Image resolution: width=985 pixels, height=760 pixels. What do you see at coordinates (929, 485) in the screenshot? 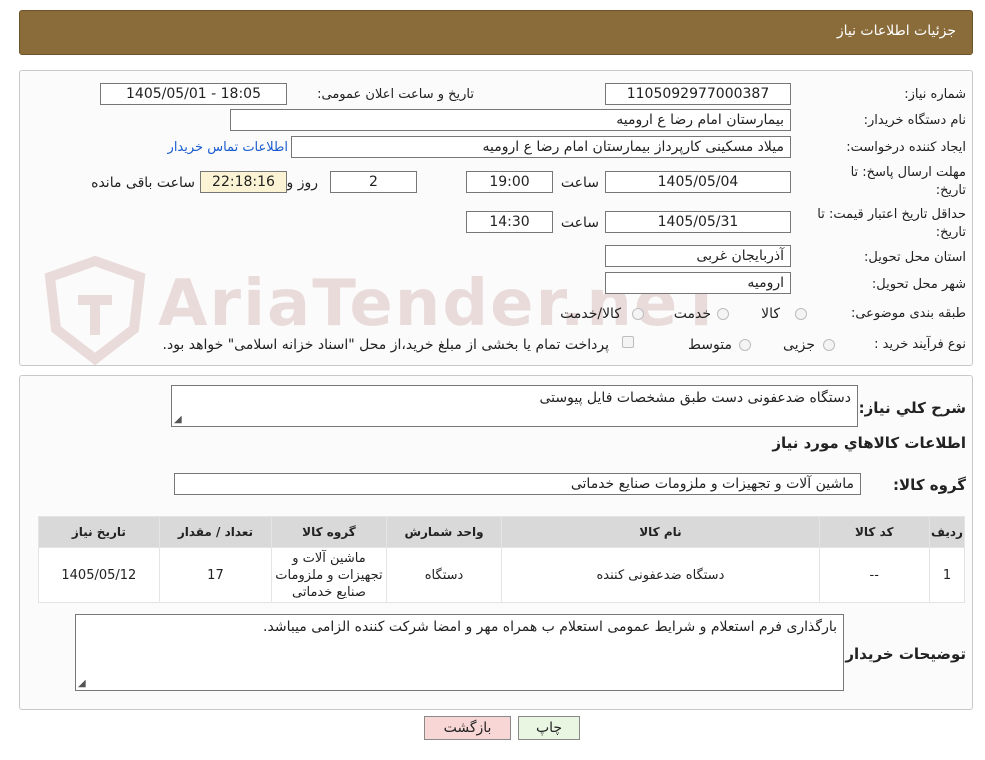
I see `group-label: گروه کالا:` at bounding box center [929, 485].